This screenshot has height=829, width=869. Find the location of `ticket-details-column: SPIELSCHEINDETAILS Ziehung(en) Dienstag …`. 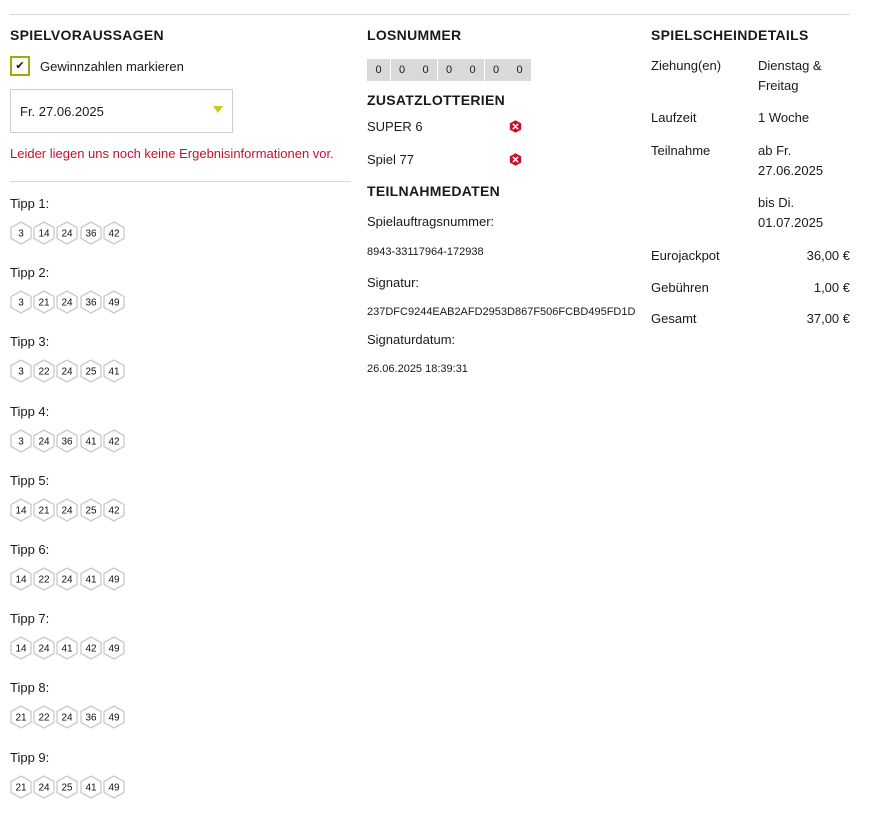

ticket-details-column: SPIELSCHEINDETAILS Ziehung(en) Dienstag … is located at coordinates (751, 177).